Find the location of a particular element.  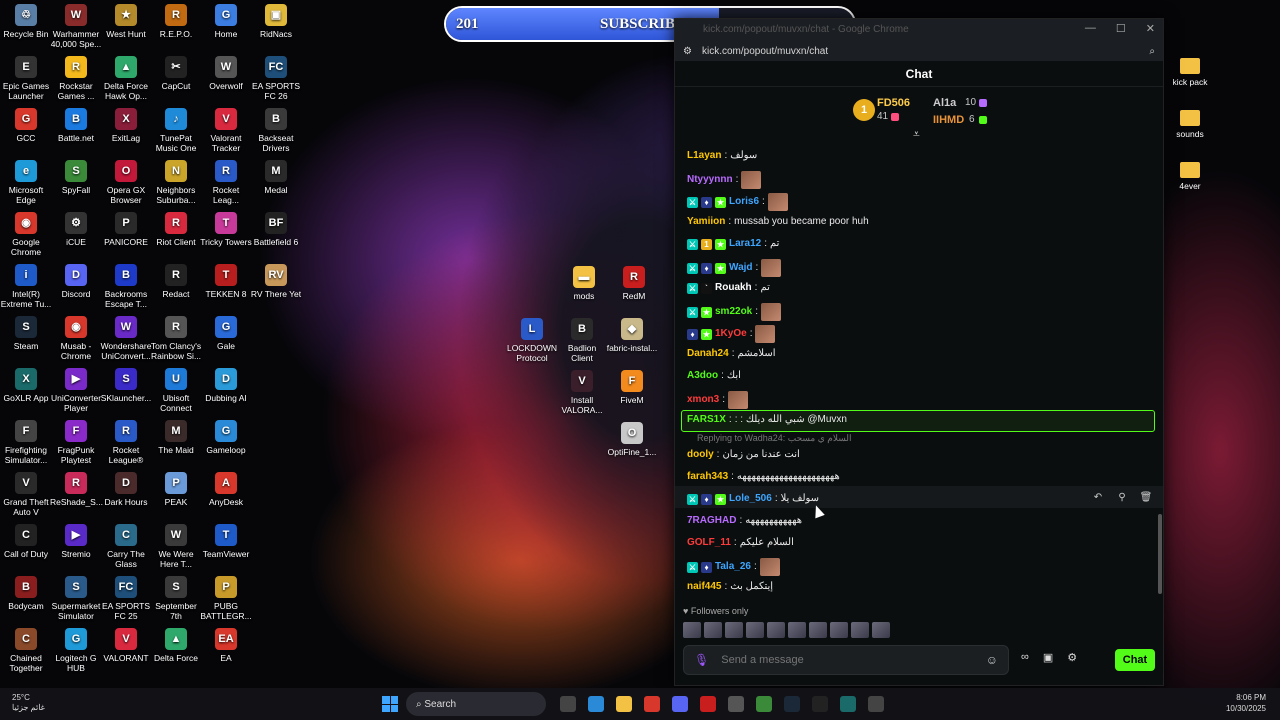

start-button is located at coordinates (390, 704).